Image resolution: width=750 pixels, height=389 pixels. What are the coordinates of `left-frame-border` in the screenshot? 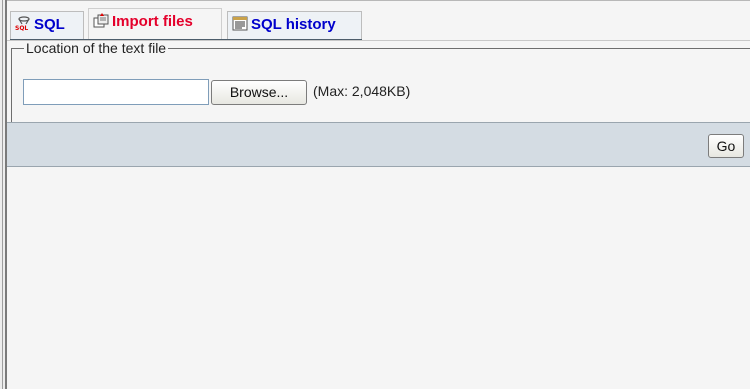 It's located at (3, 194).